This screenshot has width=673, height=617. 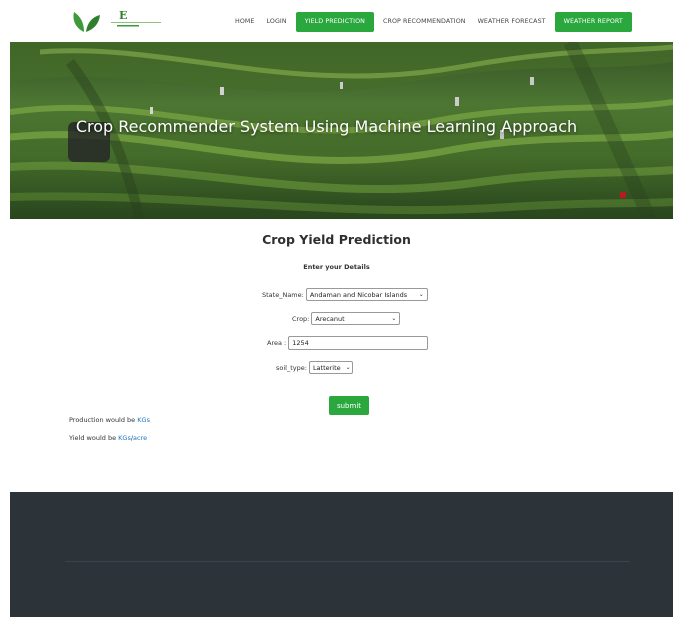 I want to click on yield-unit-acre: acre, so click(x=140, y=438).